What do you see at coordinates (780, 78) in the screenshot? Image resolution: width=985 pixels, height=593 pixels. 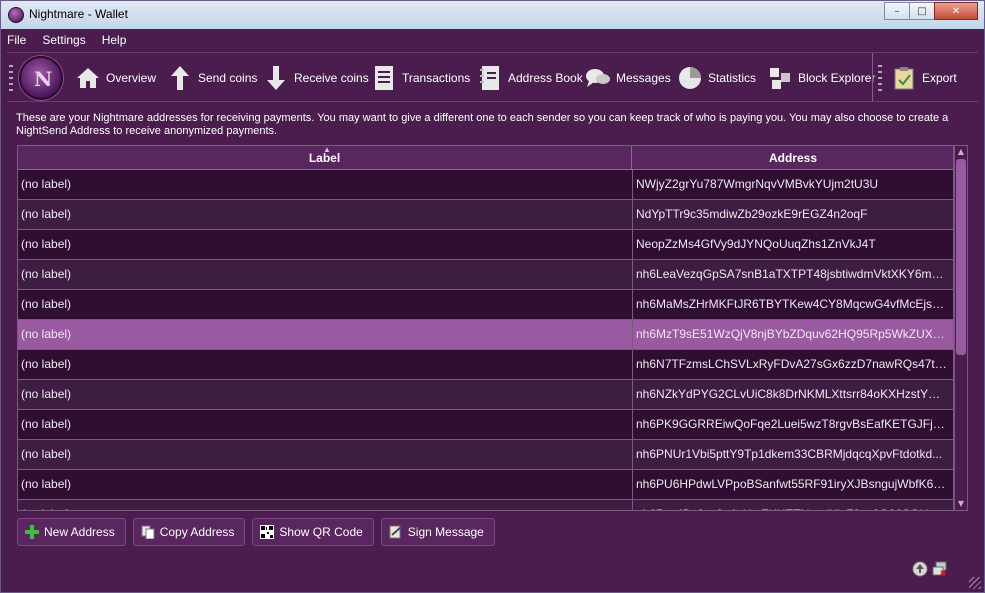 I see `blocks-icon` at bounding box center [780, 78].